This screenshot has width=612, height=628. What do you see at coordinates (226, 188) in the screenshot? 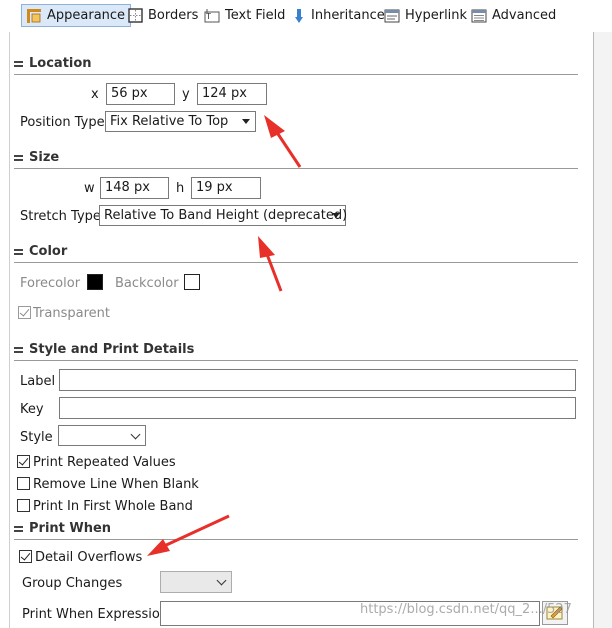
I see `h-field: 19 px` at bounding box center [226, 188].